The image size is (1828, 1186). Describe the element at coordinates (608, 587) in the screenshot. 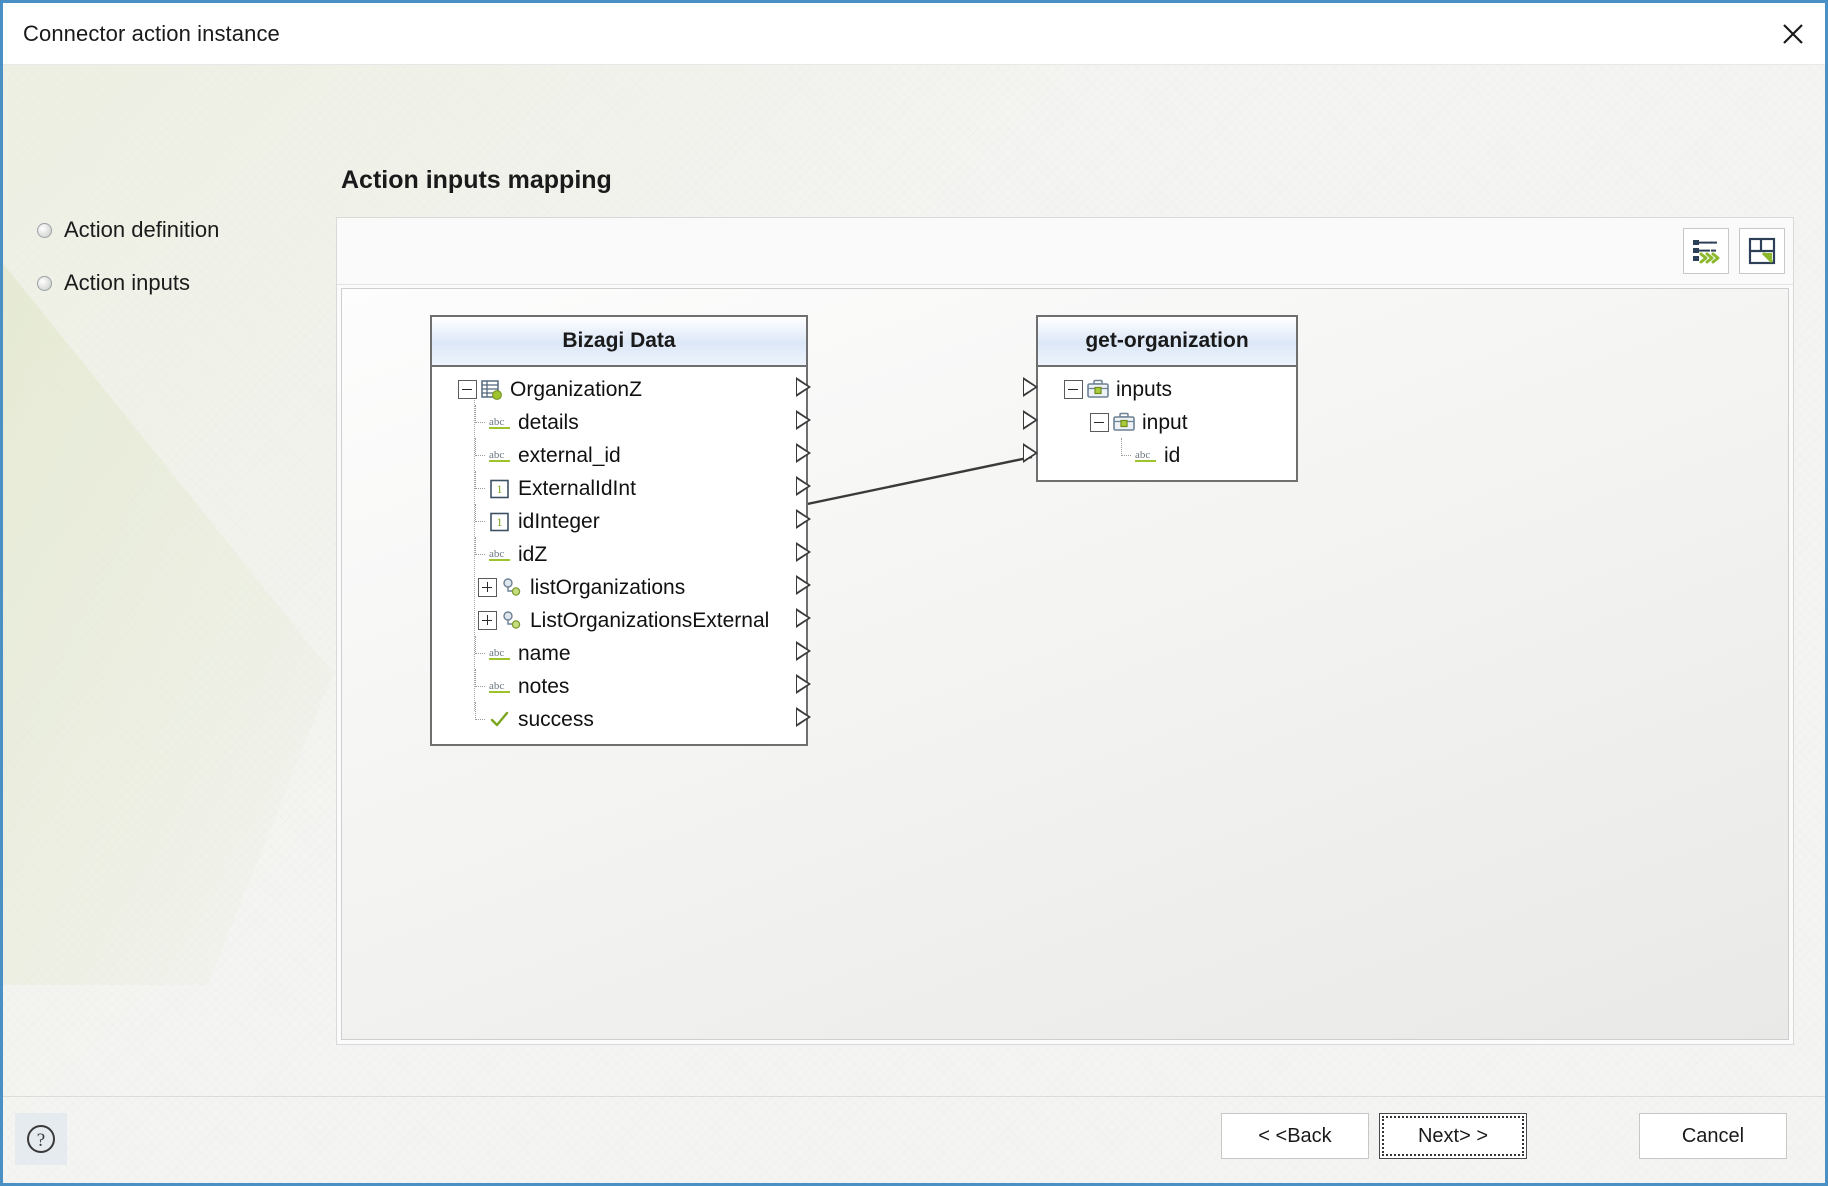

I see `tree-row-label: listOrganizations` at that location.